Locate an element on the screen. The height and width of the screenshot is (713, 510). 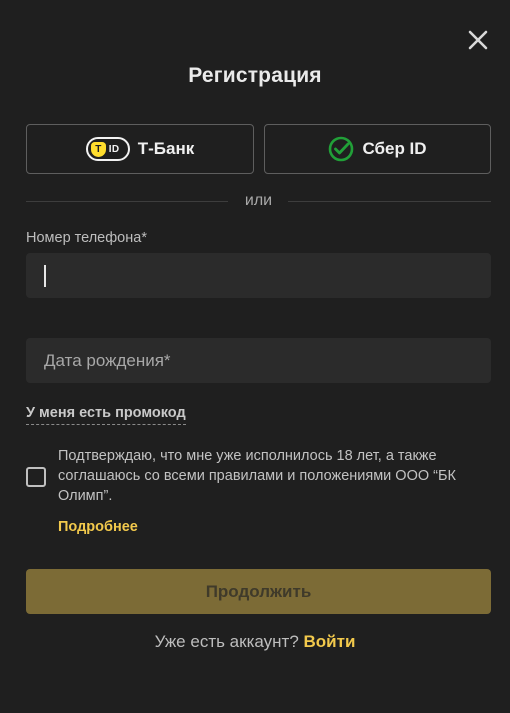
page-title: Регистрация is located at coordinates (255, 75).